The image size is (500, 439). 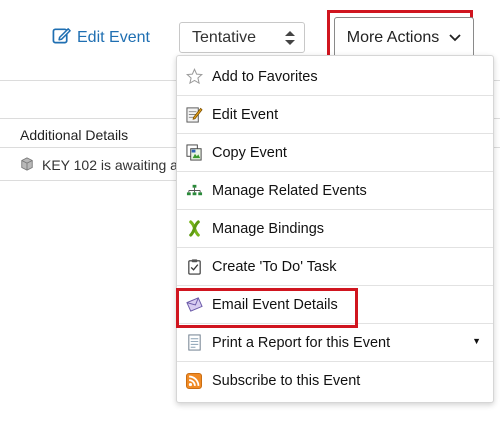 I want to click on details-row: KEY 102 is awaiting a, so click(x=105, y=165).